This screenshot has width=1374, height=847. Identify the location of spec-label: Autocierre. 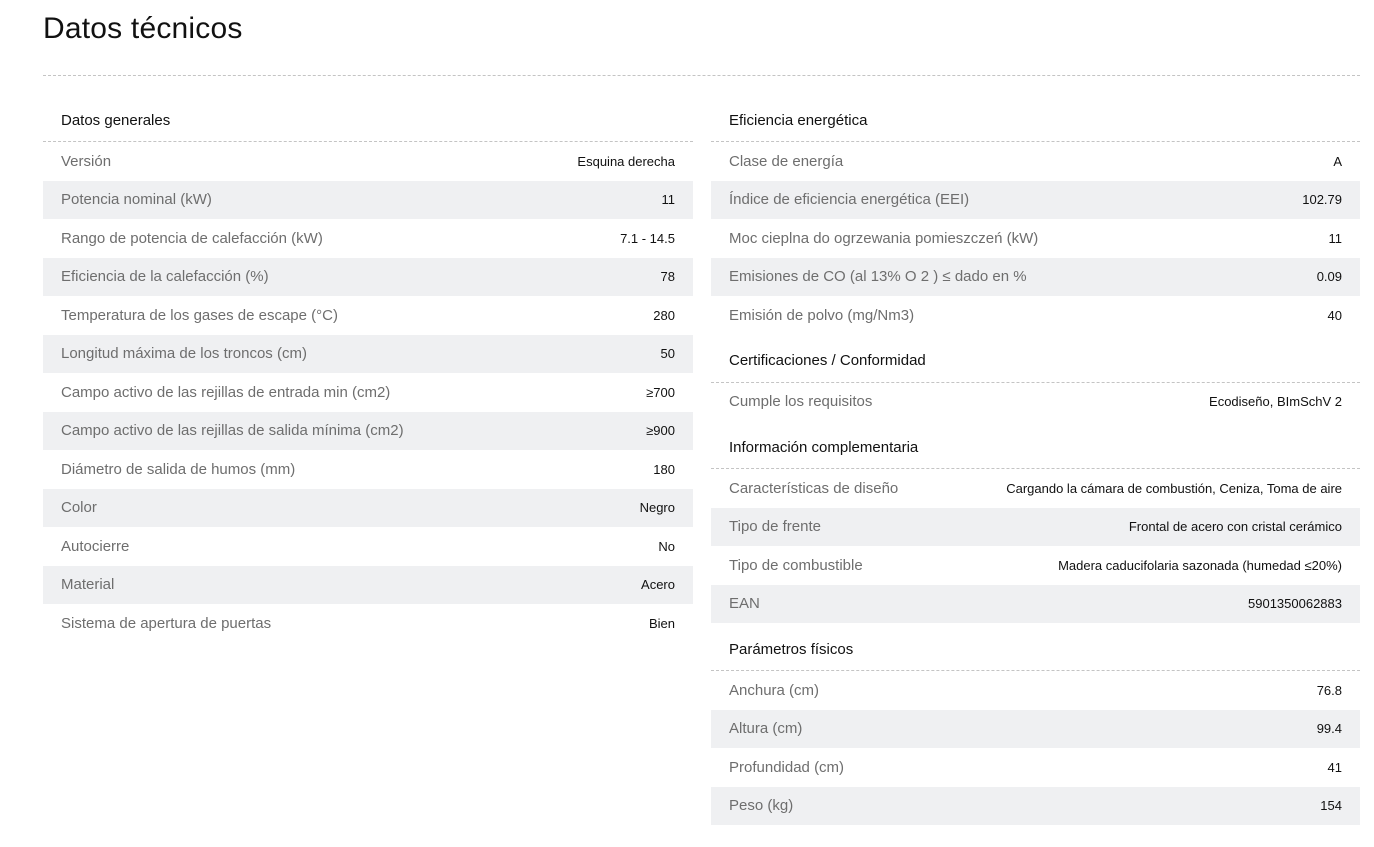
(95, 546).